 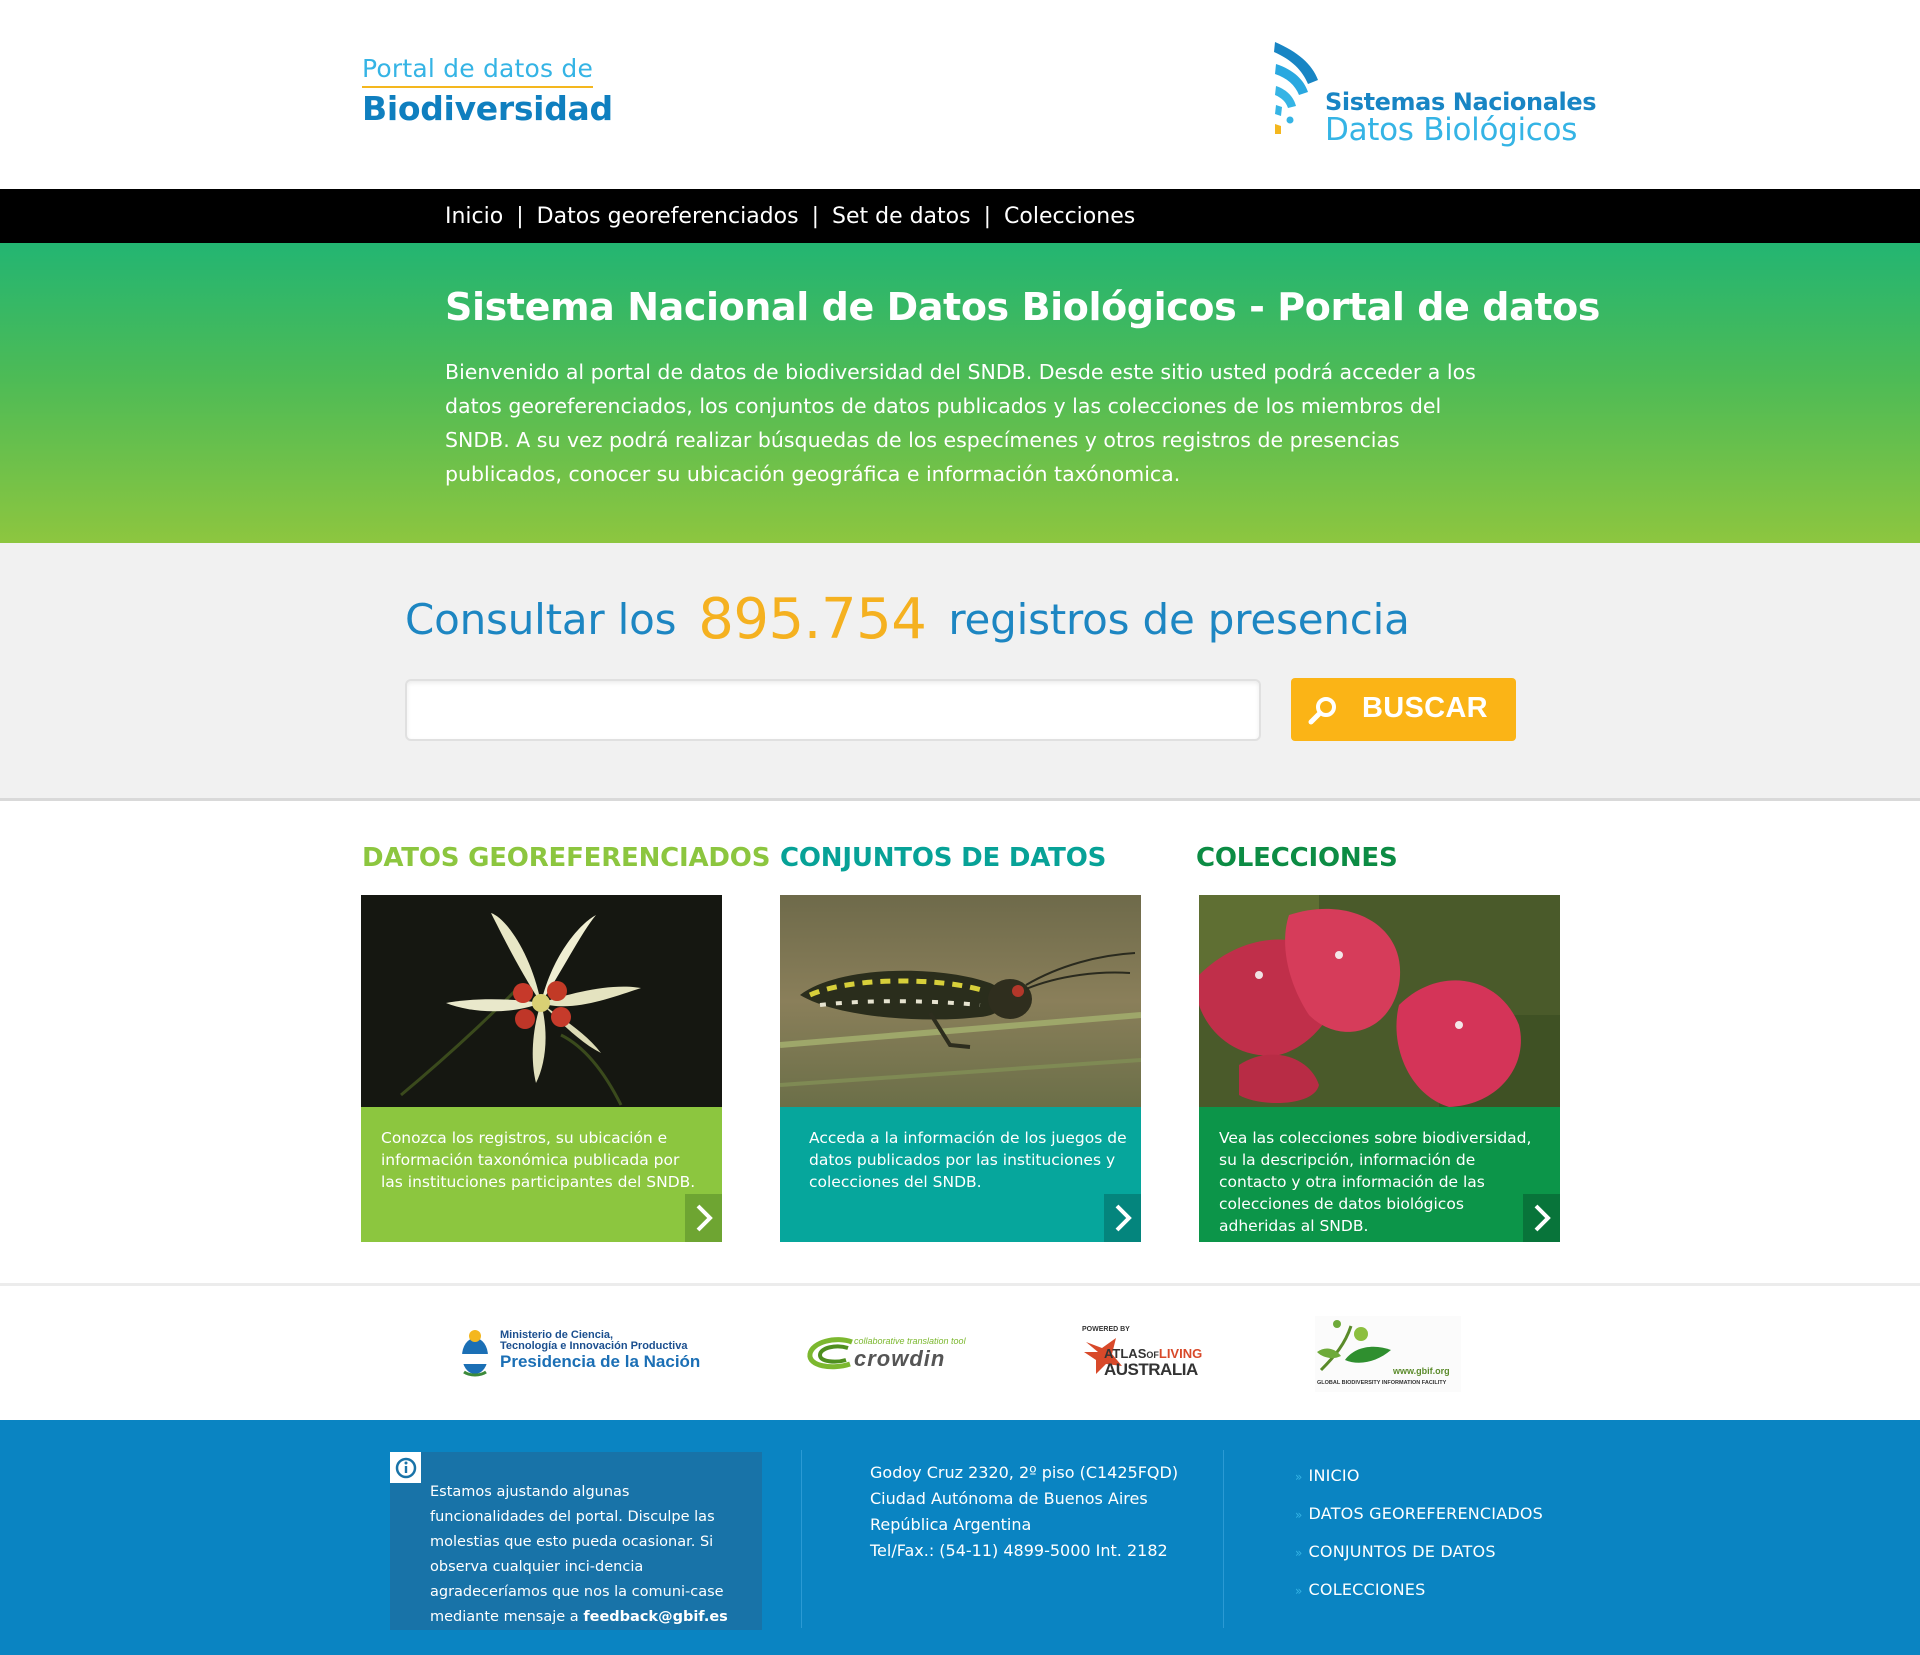 What do you see at coordinates (1024, 1472) in the screenshot?
I see `address-line: Godoy Cruz 2320, 2º piso (C1425FQD)` at bounding box center [1024, 1472].